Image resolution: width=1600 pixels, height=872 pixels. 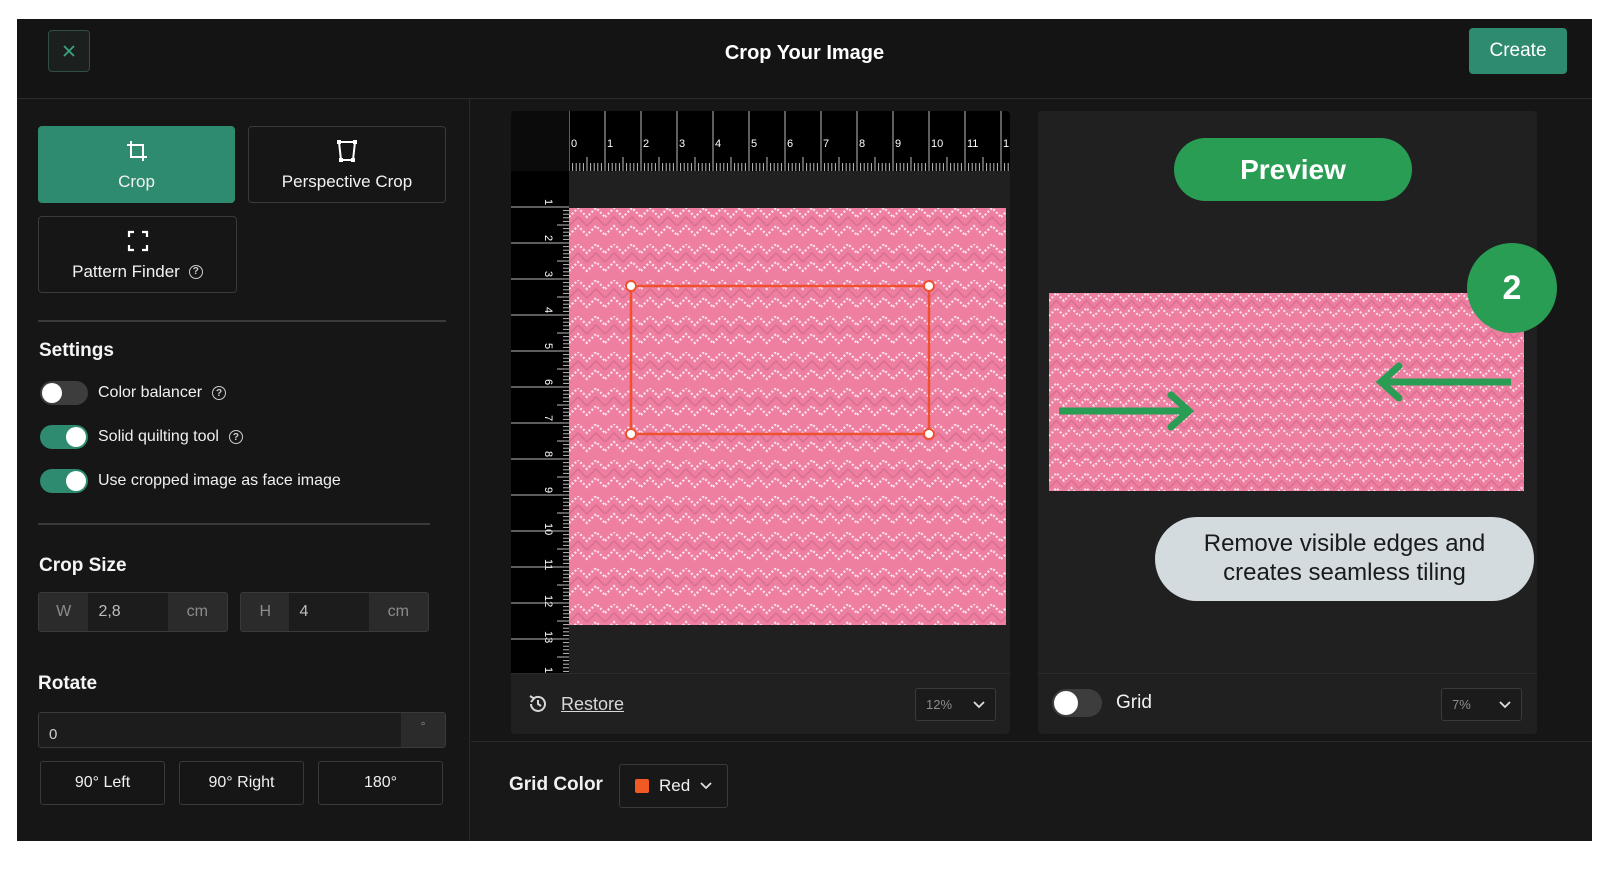 What do you see at coordinates (682, 144) in the screenshot?
I see `ruler-top-label: 3` at bounding box center [682, 144].